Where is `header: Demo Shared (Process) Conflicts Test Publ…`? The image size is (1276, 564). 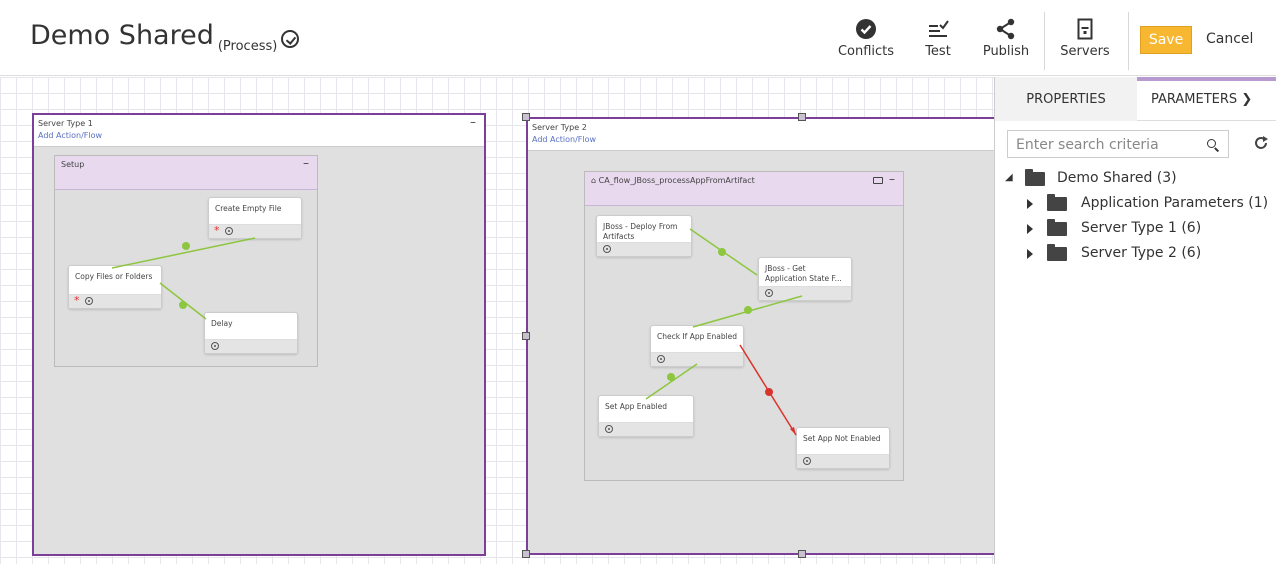 header: Demo Shared (Process) Conflicts Test Publ… is located at coordinates (638, 38).